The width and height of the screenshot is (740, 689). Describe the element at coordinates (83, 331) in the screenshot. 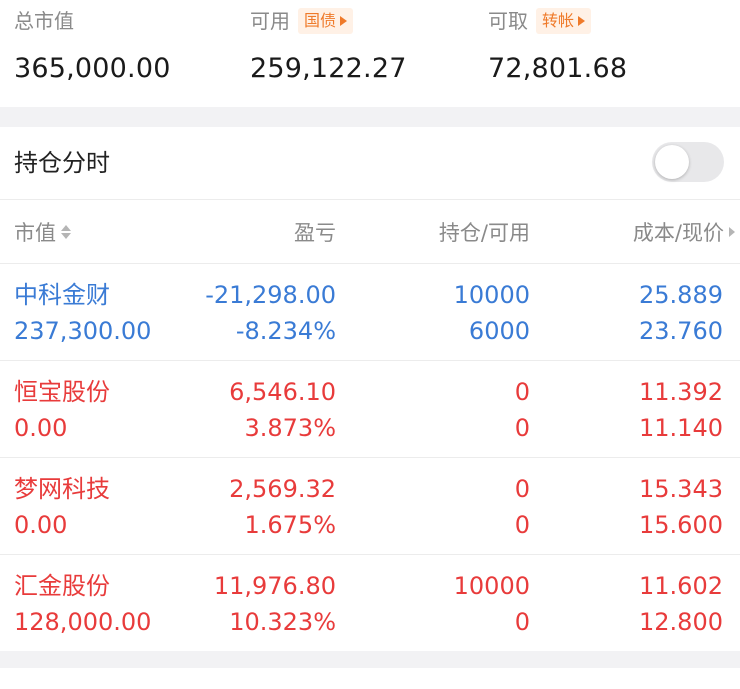

I see `market-value: 237,300.00` at that location.